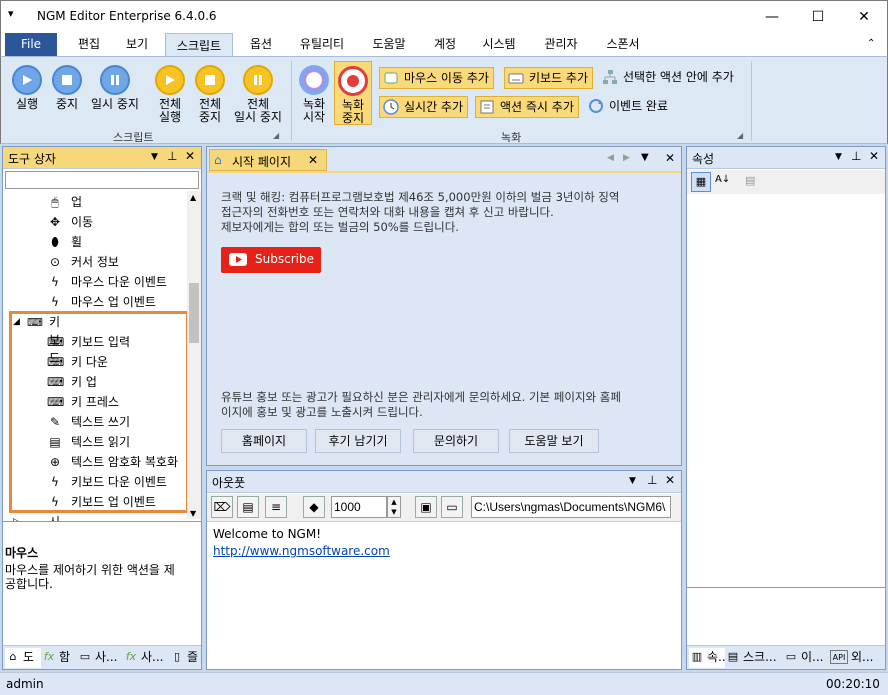 The height and width of the screenshot is (695, 888). I want to click on property-pages-icon: ▤, so click(750, 180).